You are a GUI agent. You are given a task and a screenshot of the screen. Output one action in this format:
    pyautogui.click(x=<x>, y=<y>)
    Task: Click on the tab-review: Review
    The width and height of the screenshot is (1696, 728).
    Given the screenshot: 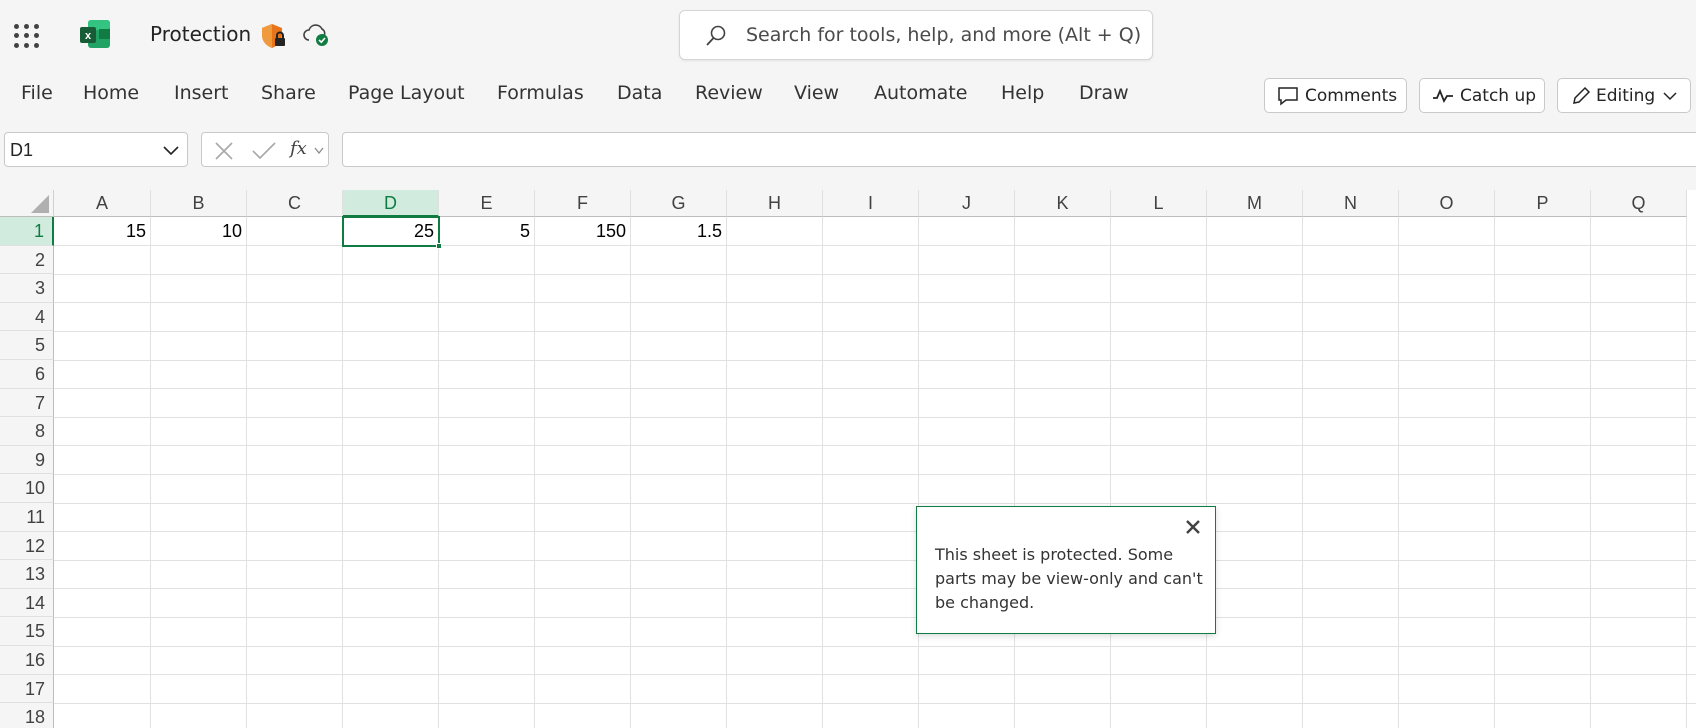 What is the action you would take?
    pyautogui.click(x=729, y=93)
    